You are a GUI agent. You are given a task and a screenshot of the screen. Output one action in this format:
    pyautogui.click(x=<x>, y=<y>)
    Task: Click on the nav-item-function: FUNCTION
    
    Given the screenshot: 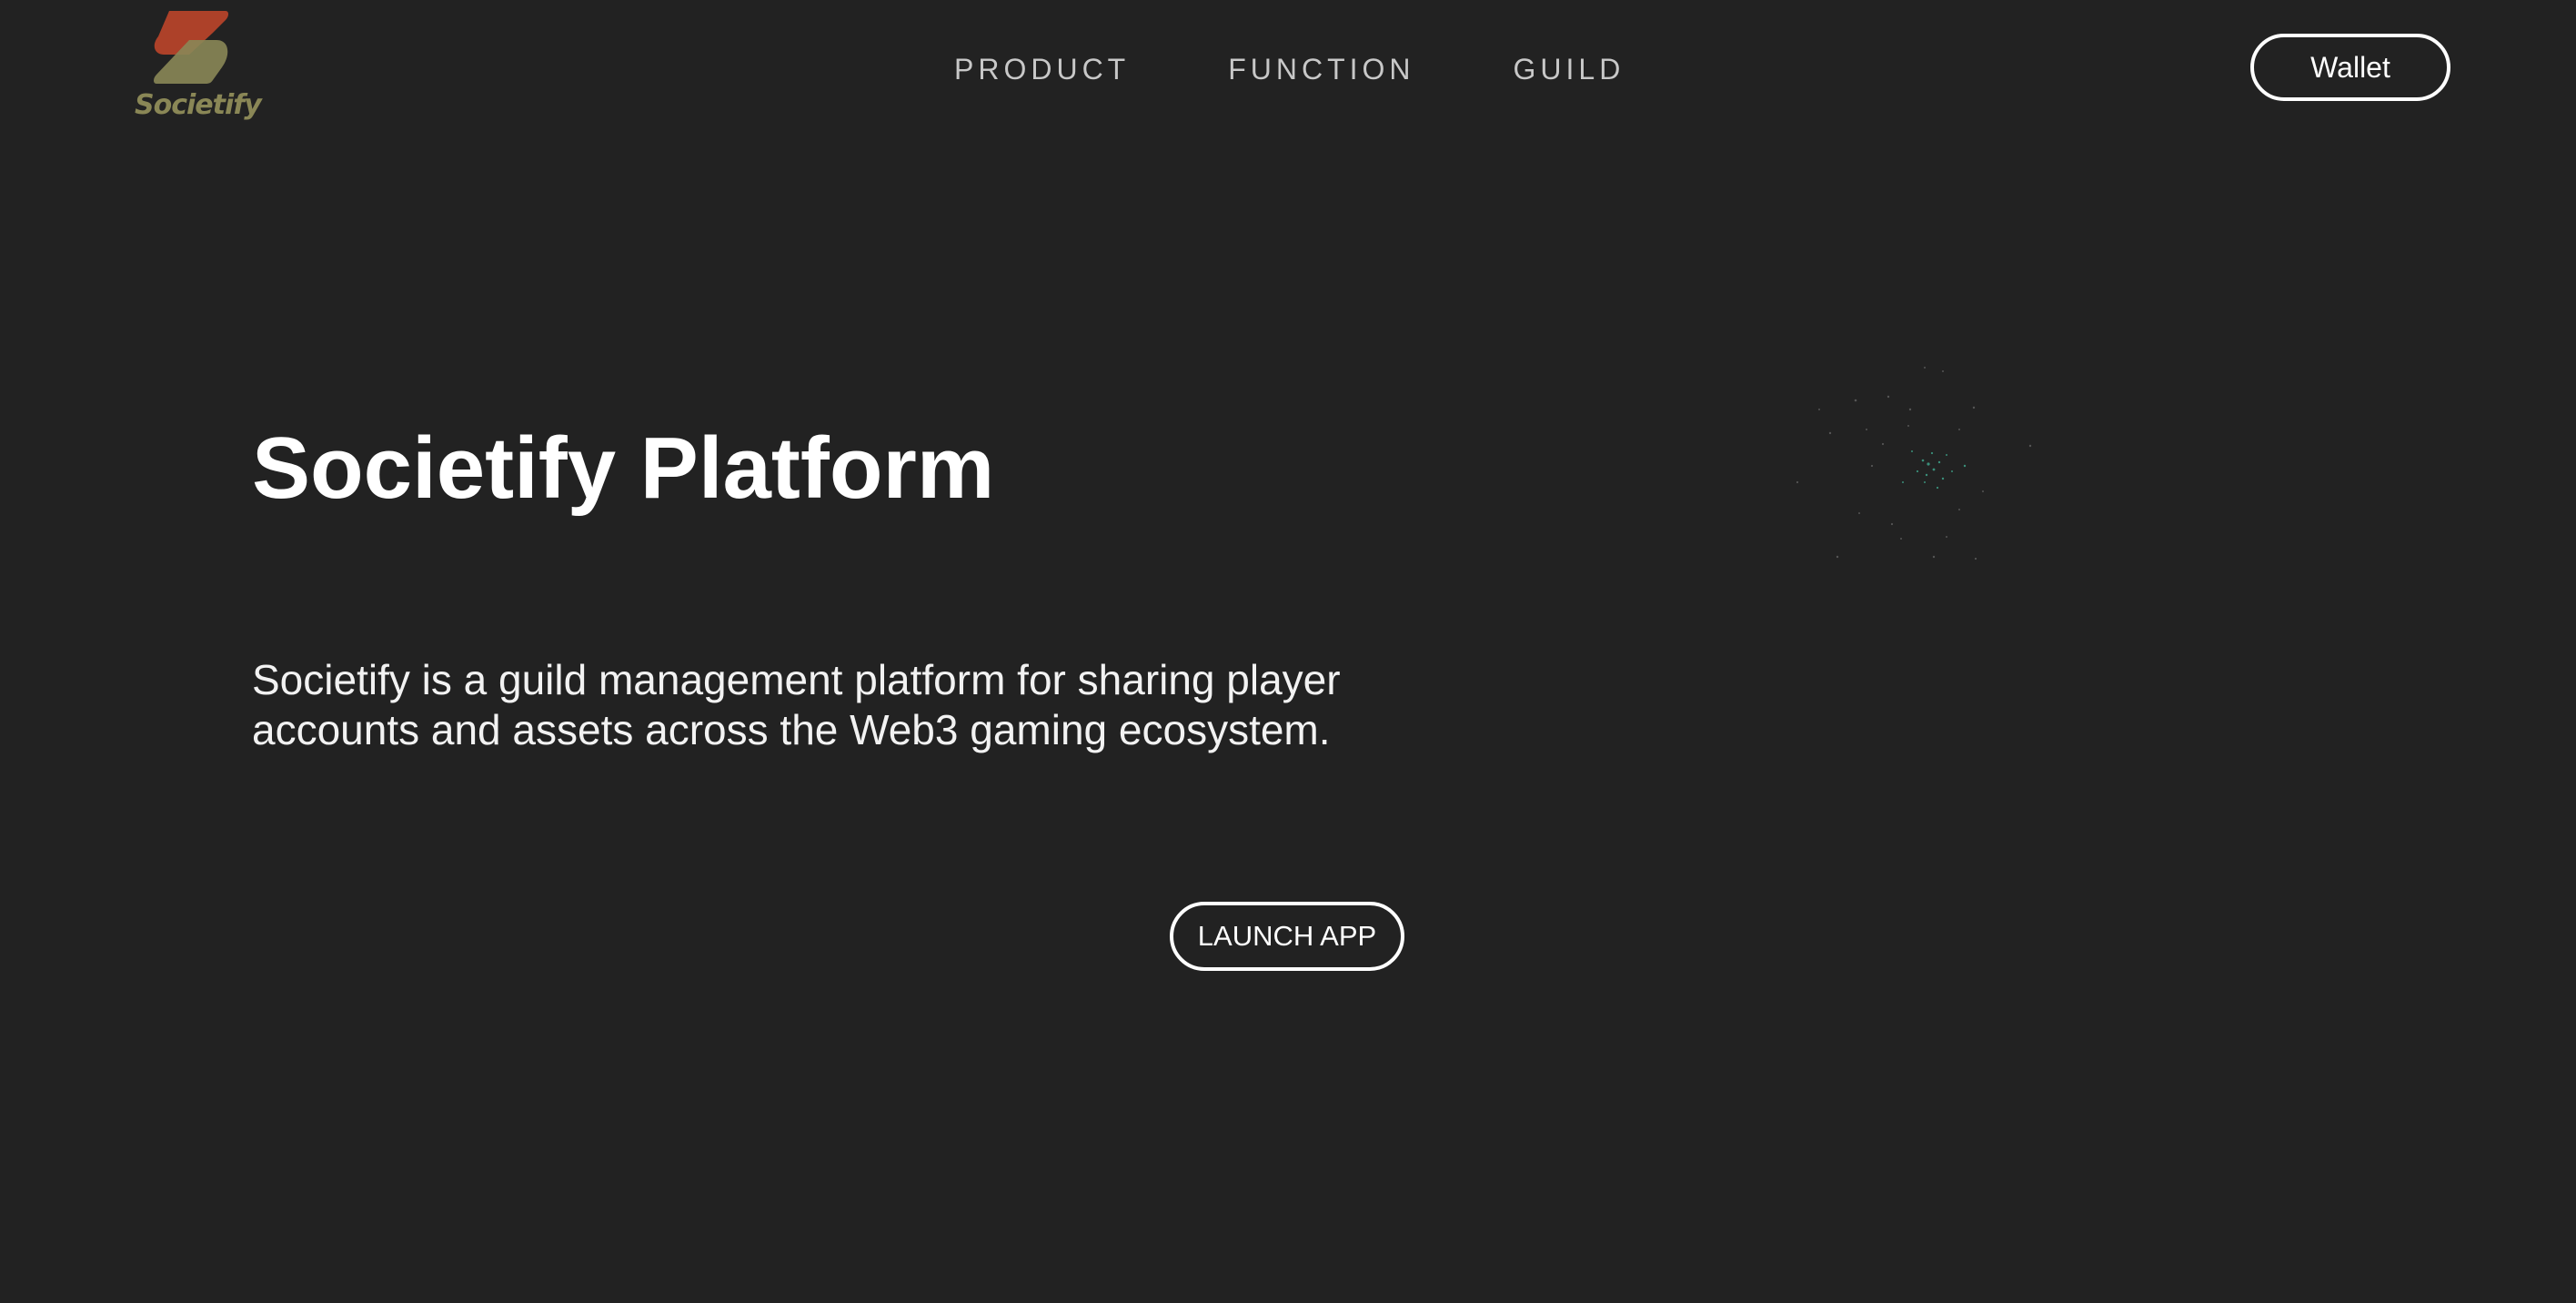 What is the action you would take?
    pyautogui.click(x=1321, y=69)
    